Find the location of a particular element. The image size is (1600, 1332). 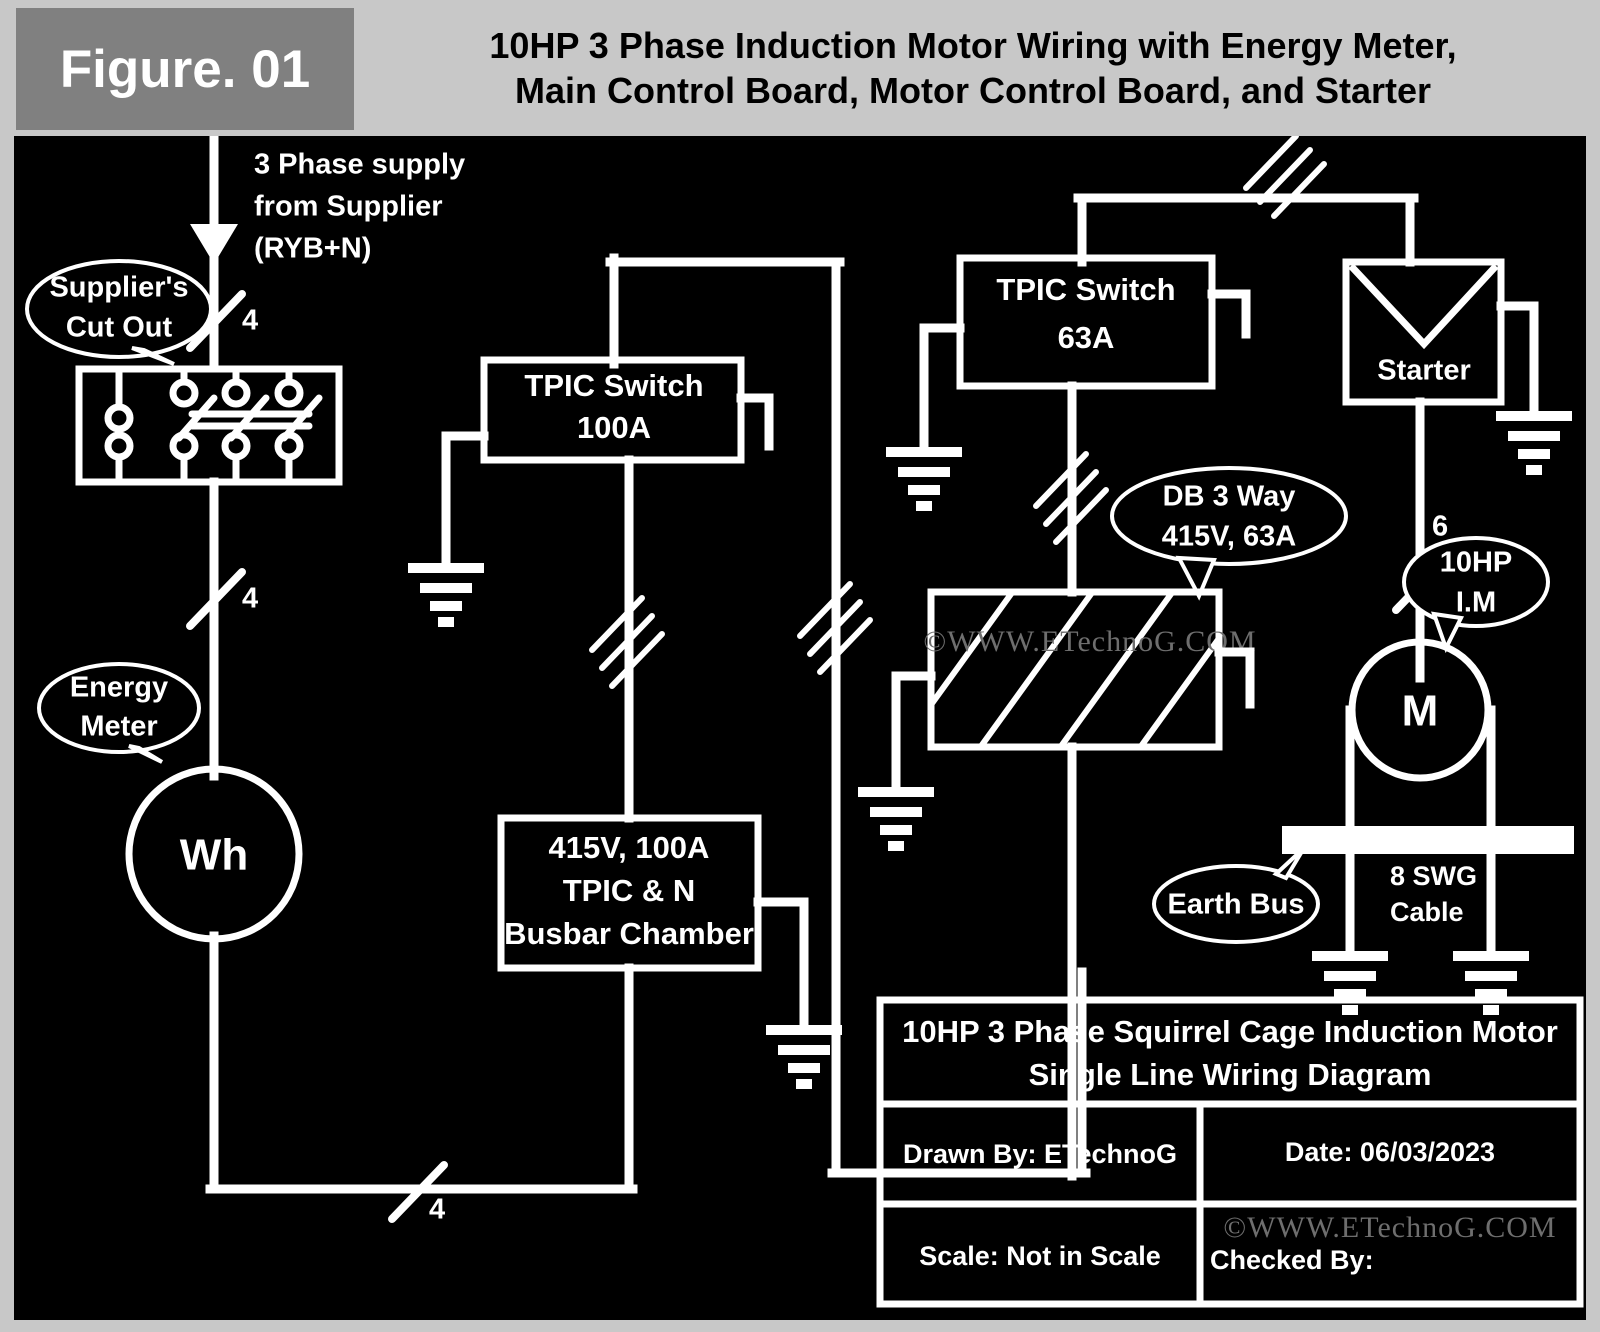

cable-mark-riser is located at coordinates (835, 628).